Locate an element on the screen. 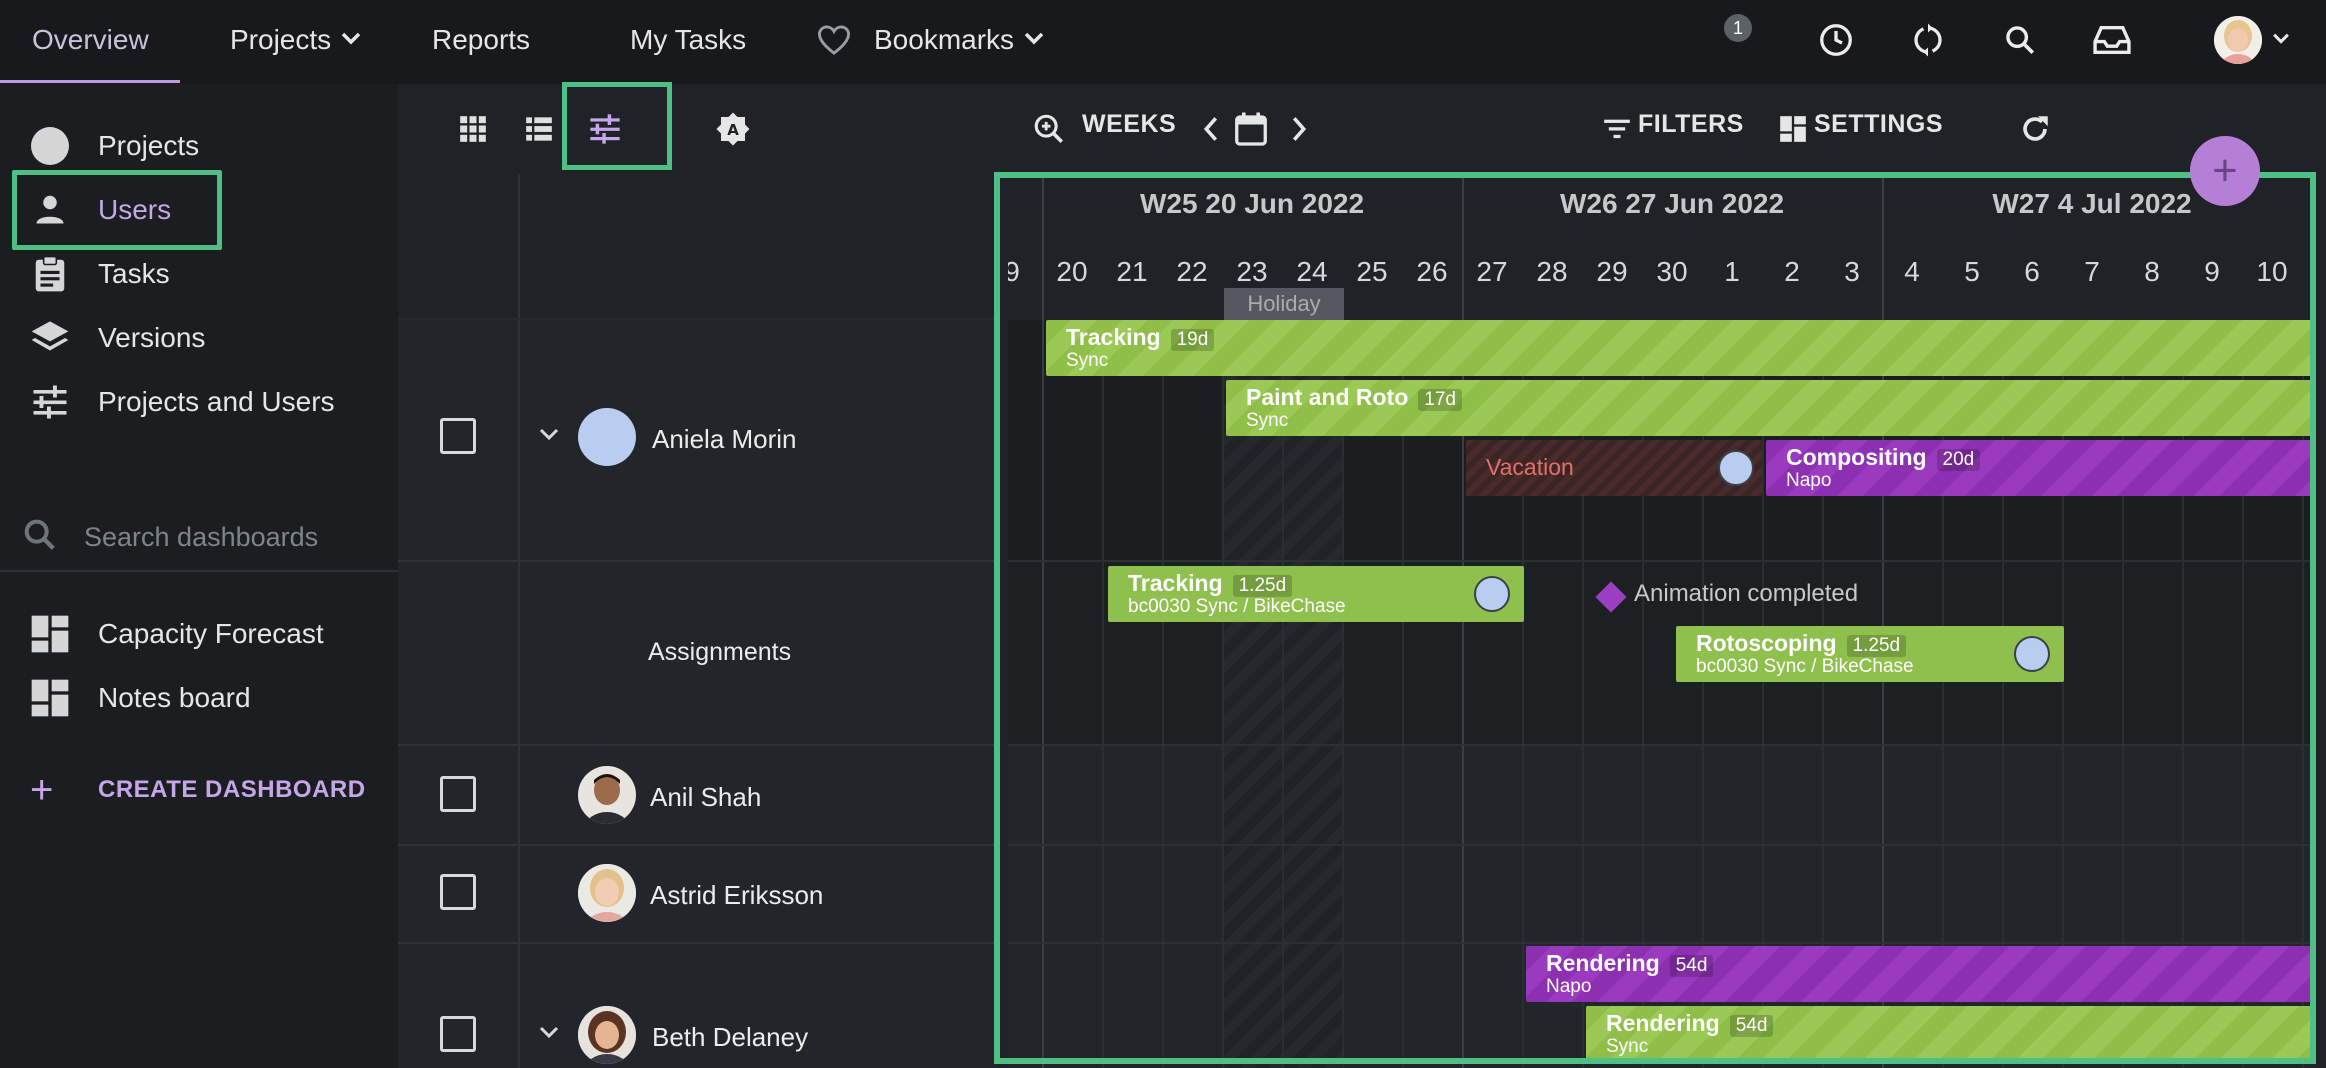 This screenshot has height=1068, width=2326. settings-button is located at coordinates (1793, 129).